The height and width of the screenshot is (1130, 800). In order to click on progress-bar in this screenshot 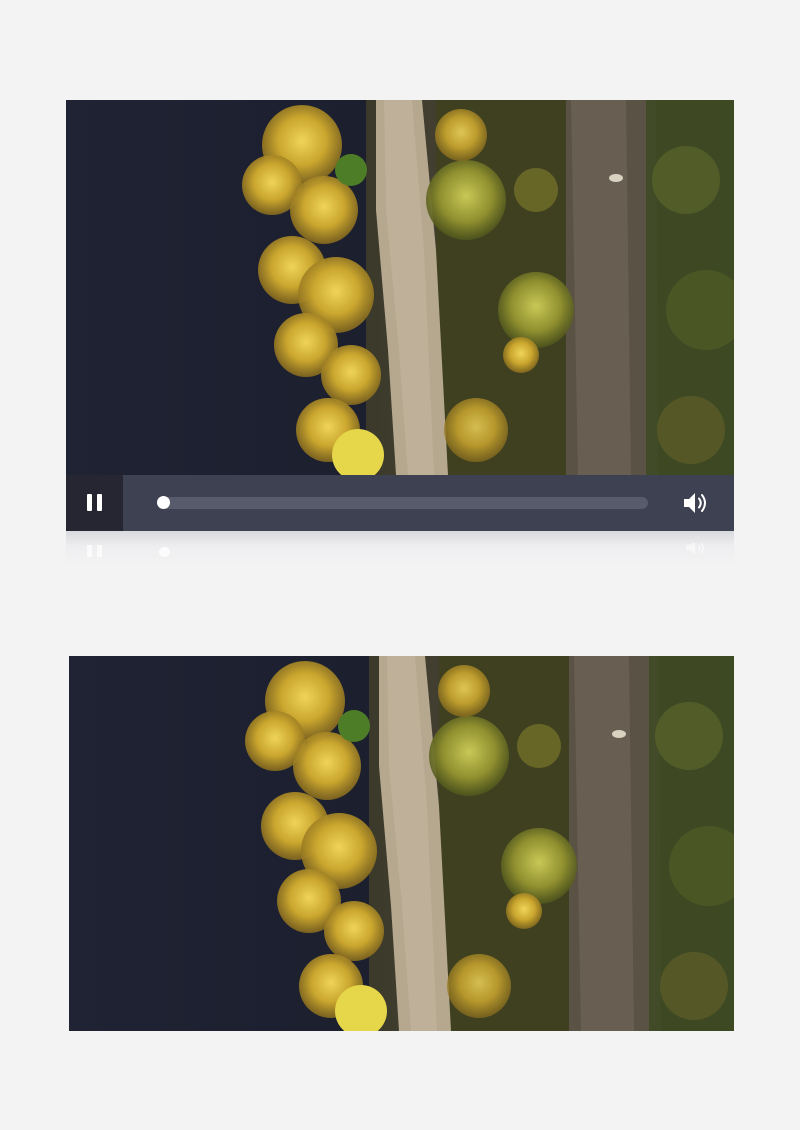, I will do `click(402, 502)`.